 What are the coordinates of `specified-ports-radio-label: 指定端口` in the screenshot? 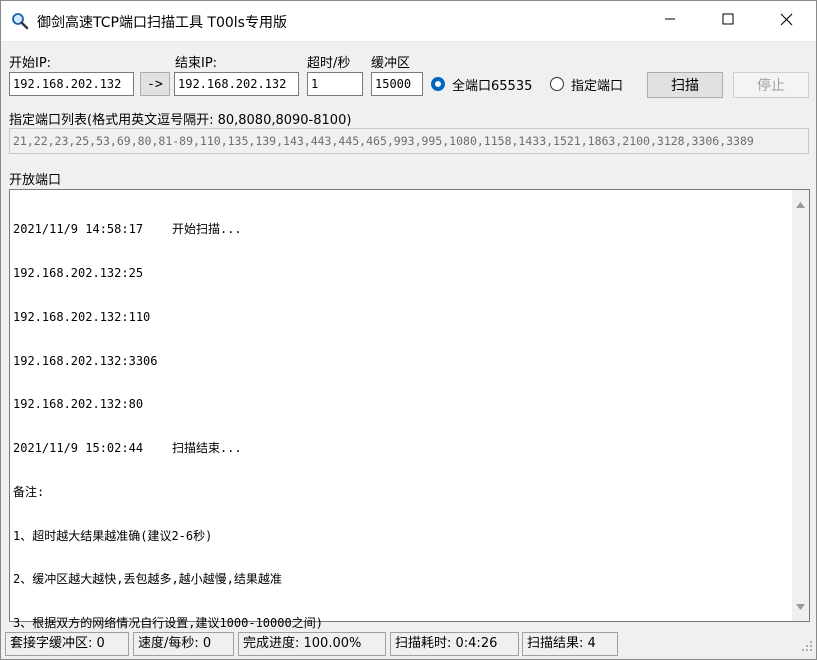 It's located at (597, 84).